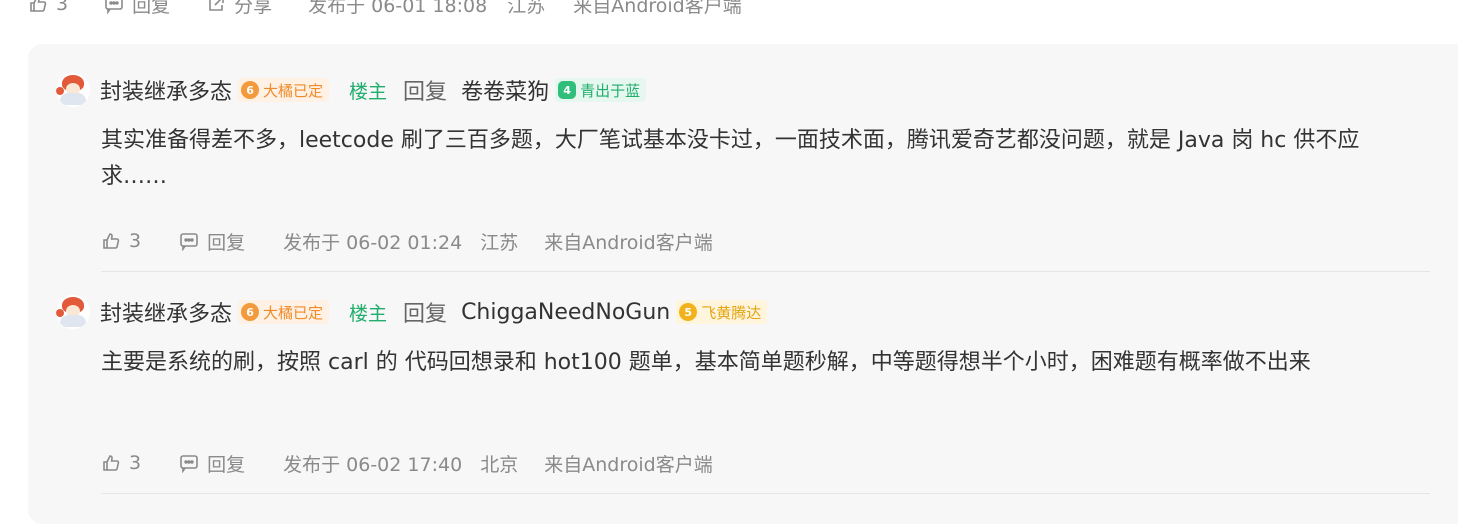  Describe the element at coordinates (373, 242) in the screenshot. I see `publish-time: 发布于 06-02 01:24` at that location.